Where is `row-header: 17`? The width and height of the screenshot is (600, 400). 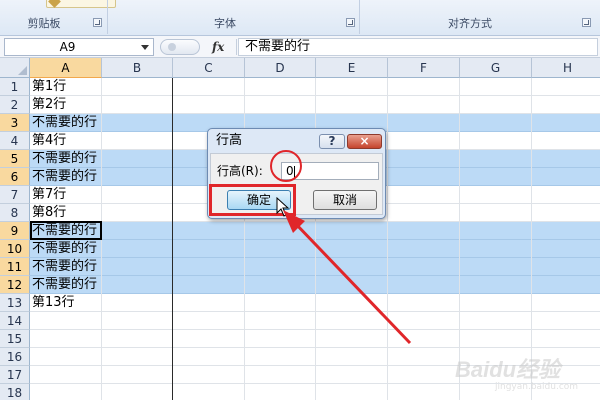
row-header: 17 is located at coordinates (15, 375).